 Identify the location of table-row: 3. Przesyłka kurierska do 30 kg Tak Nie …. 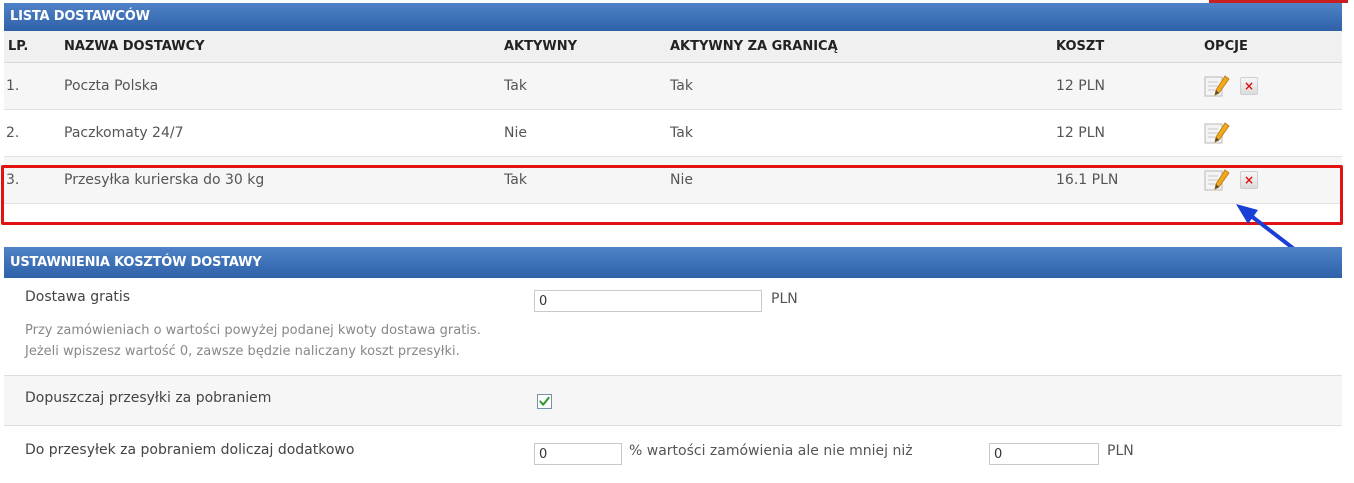
(673, 180).